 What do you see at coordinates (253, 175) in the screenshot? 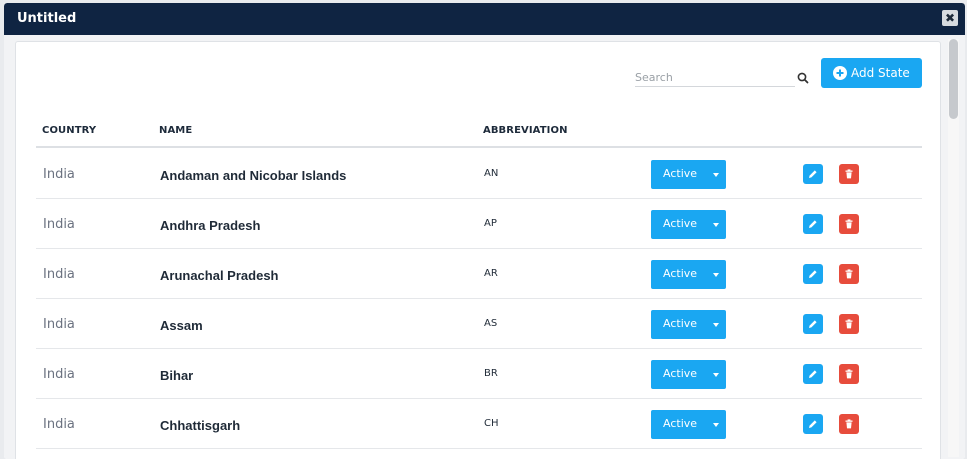
I see `name-cell: Andaman and Nicobar Islands` at bounding box center [253, 175].